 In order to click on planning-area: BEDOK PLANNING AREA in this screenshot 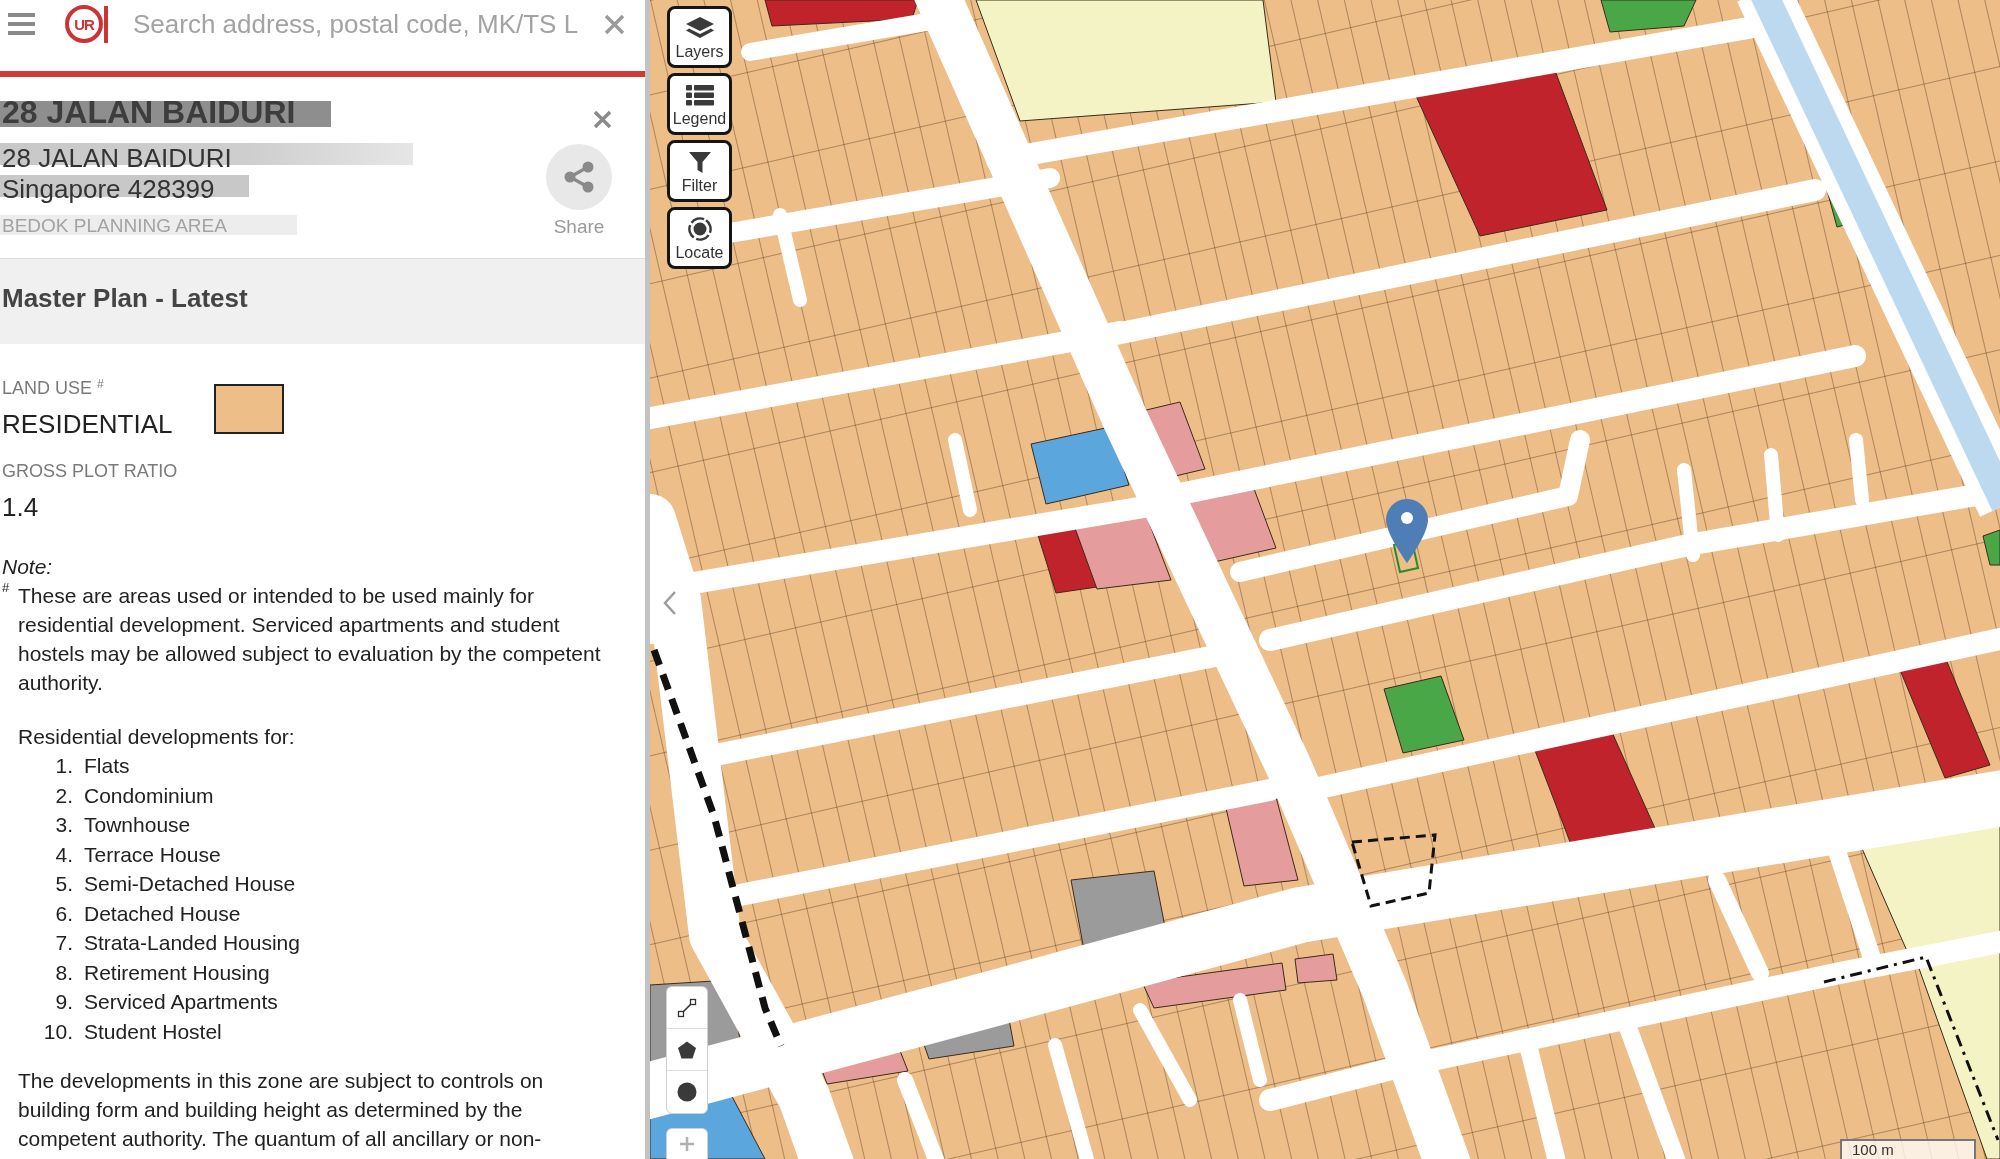, I will do `click(148, 226)`.